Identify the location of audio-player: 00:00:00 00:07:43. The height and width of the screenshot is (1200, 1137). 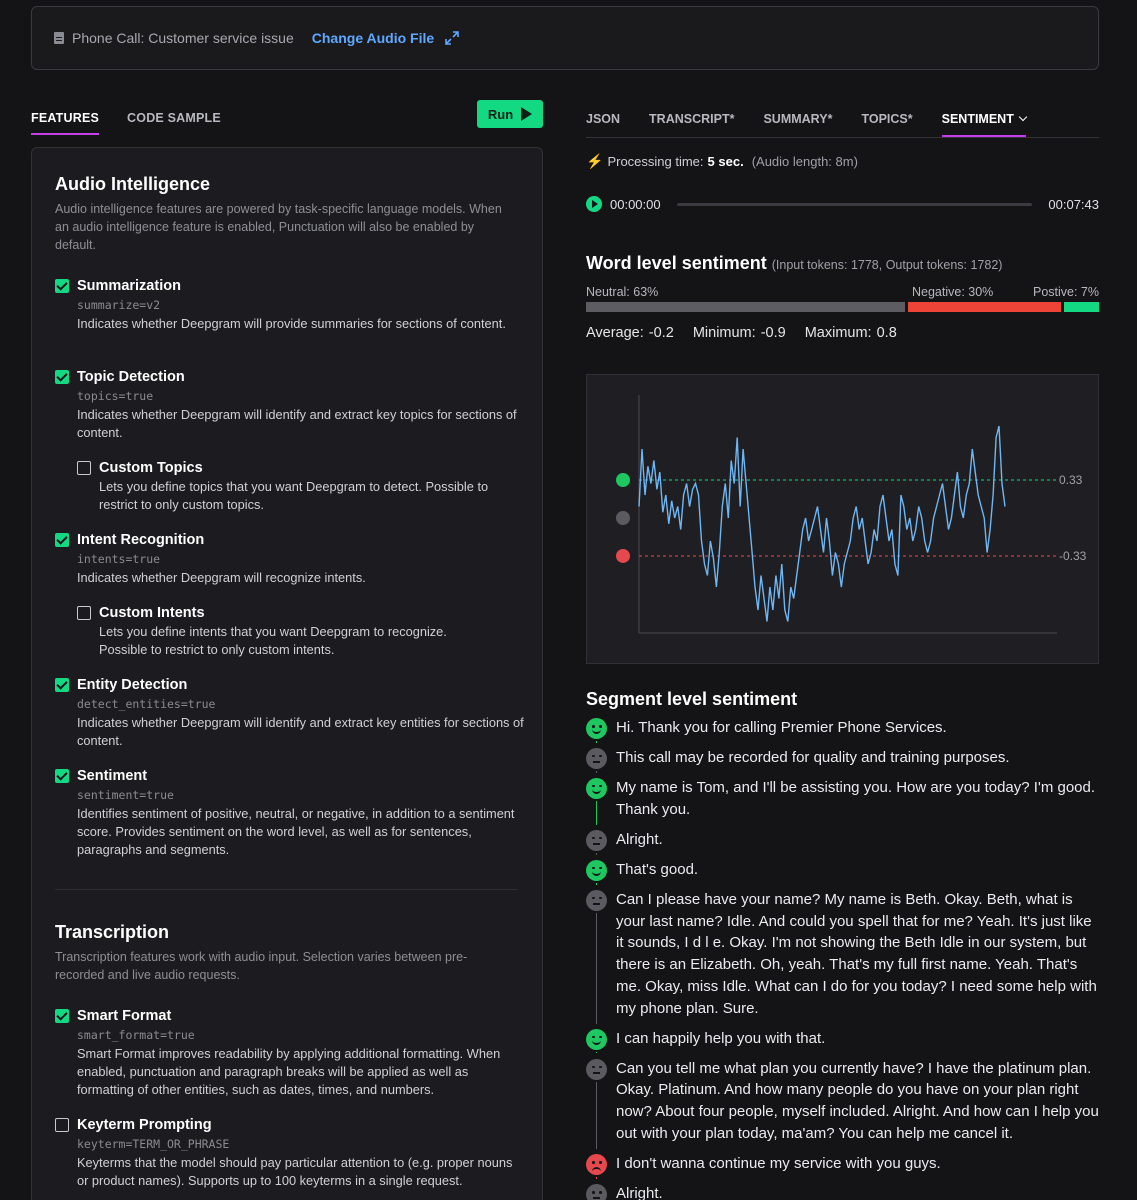
(842, 204).